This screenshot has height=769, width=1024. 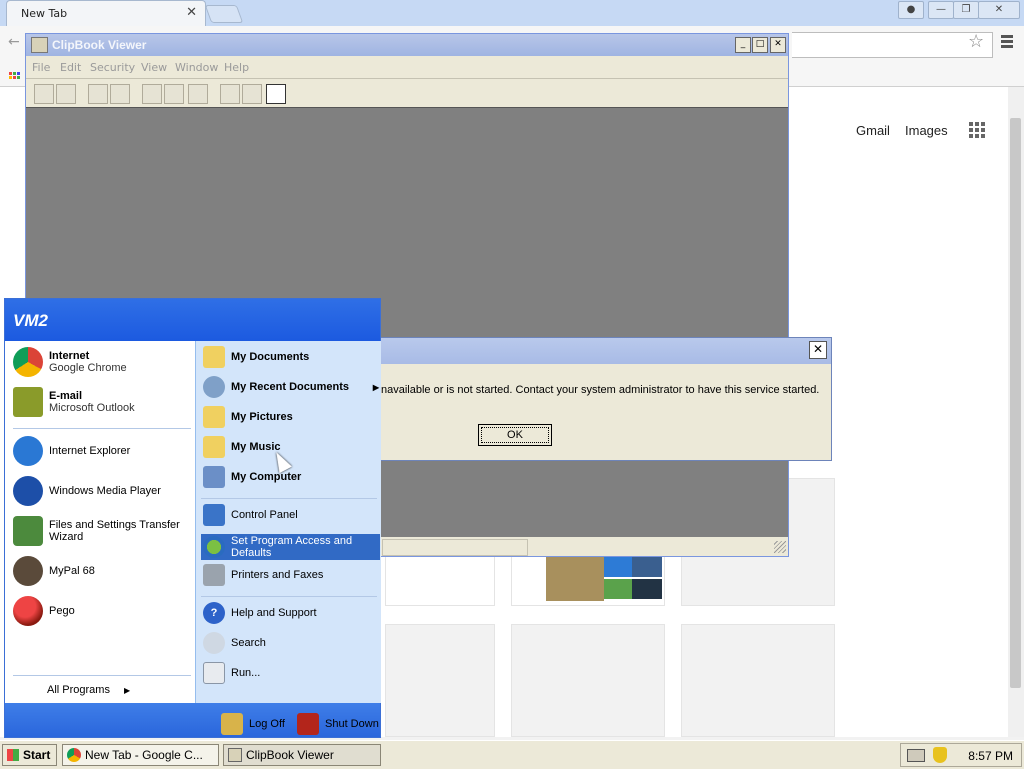 I want to click on images-link: Images, so click(x=926, y=130).